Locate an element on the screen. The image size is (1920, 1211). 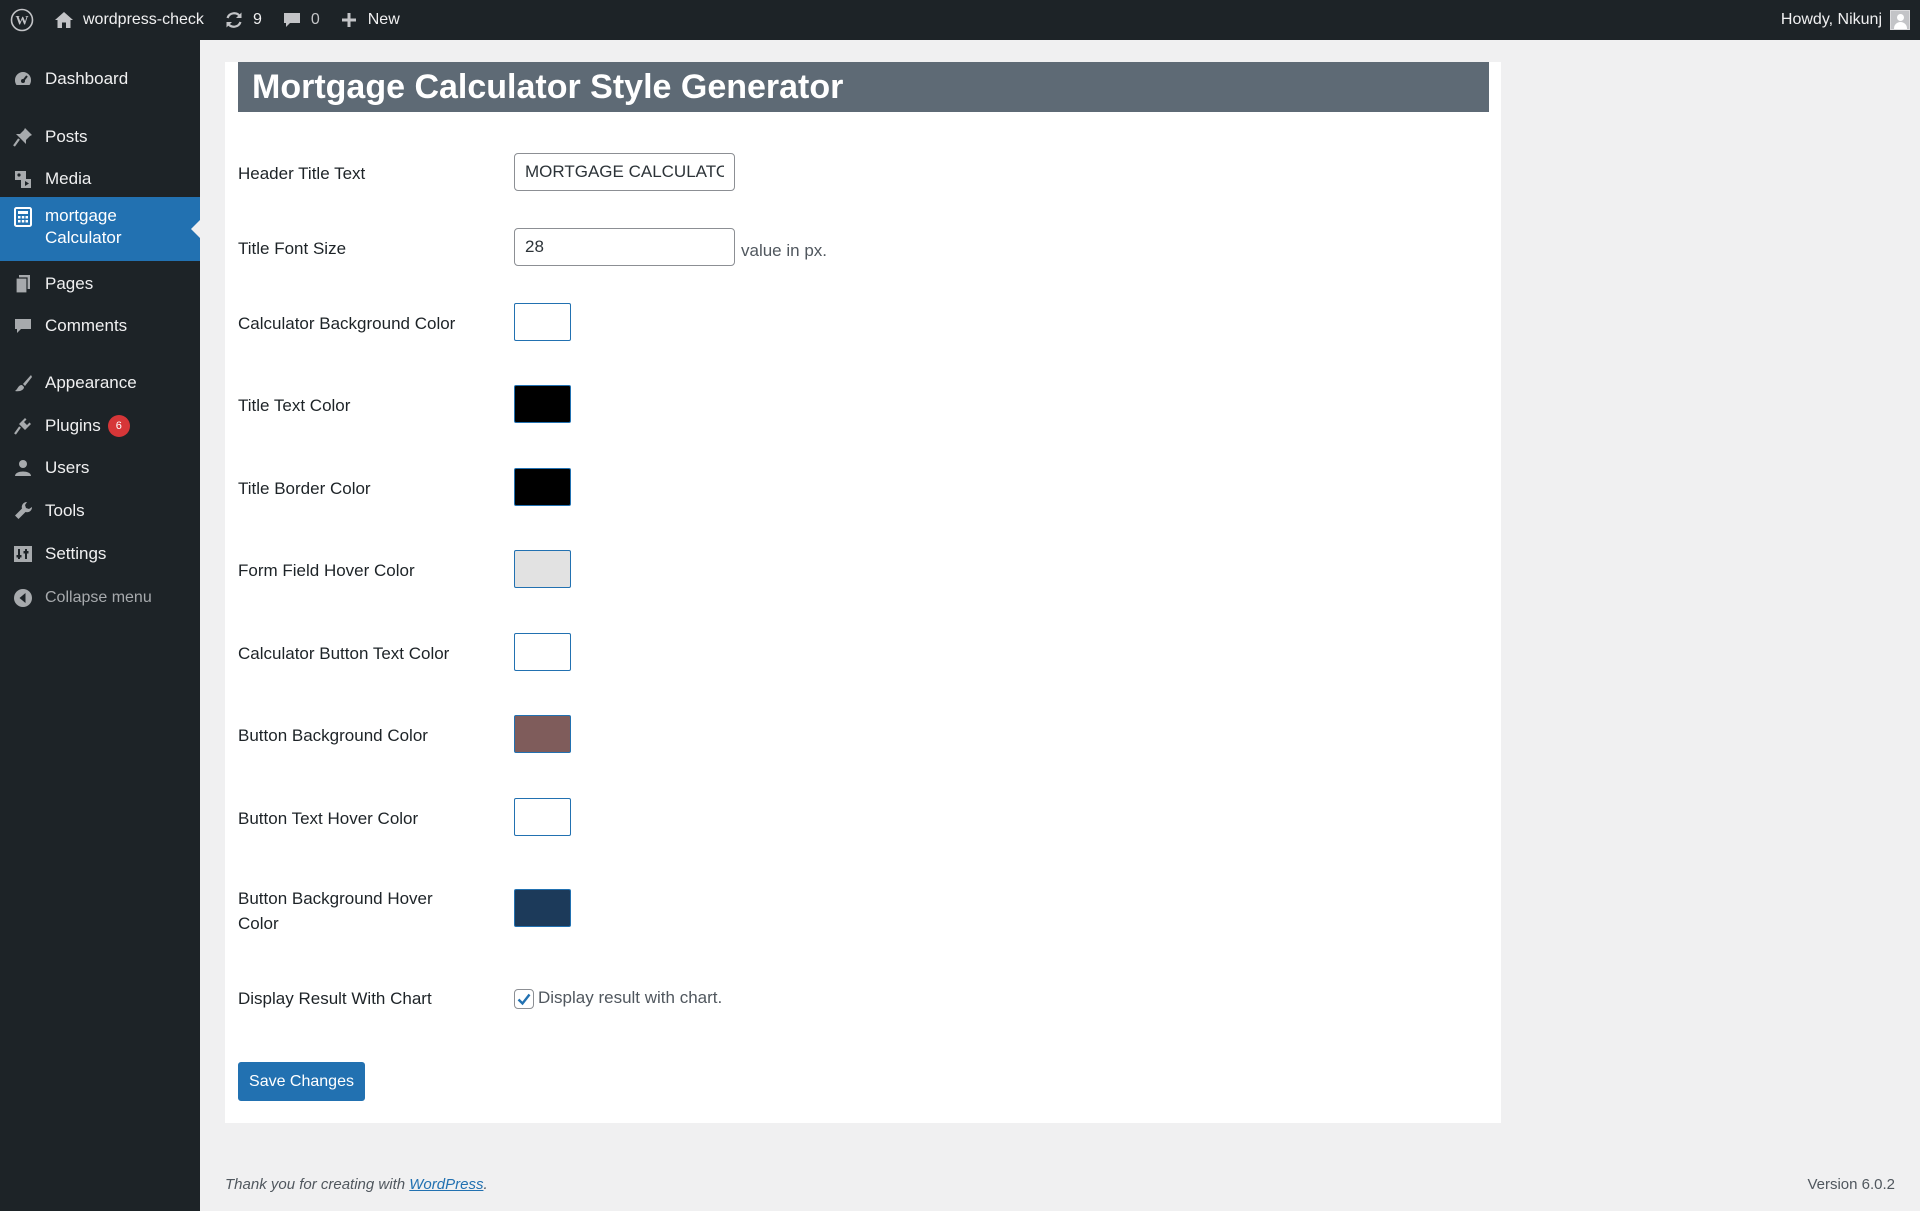
sidebar-item-media: Media is located at coordinates (100, 179).